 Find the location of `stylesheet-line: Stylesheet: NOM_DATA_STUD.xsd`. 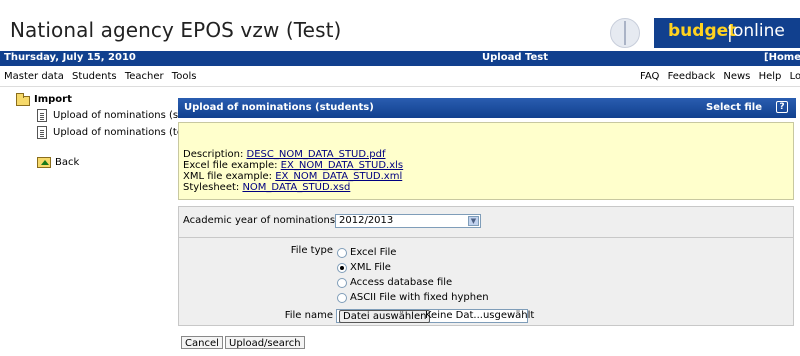

stylesheet-line: Stylesheet: NOM_DATA_STUD.xsd is located at coordinates (266, 187).